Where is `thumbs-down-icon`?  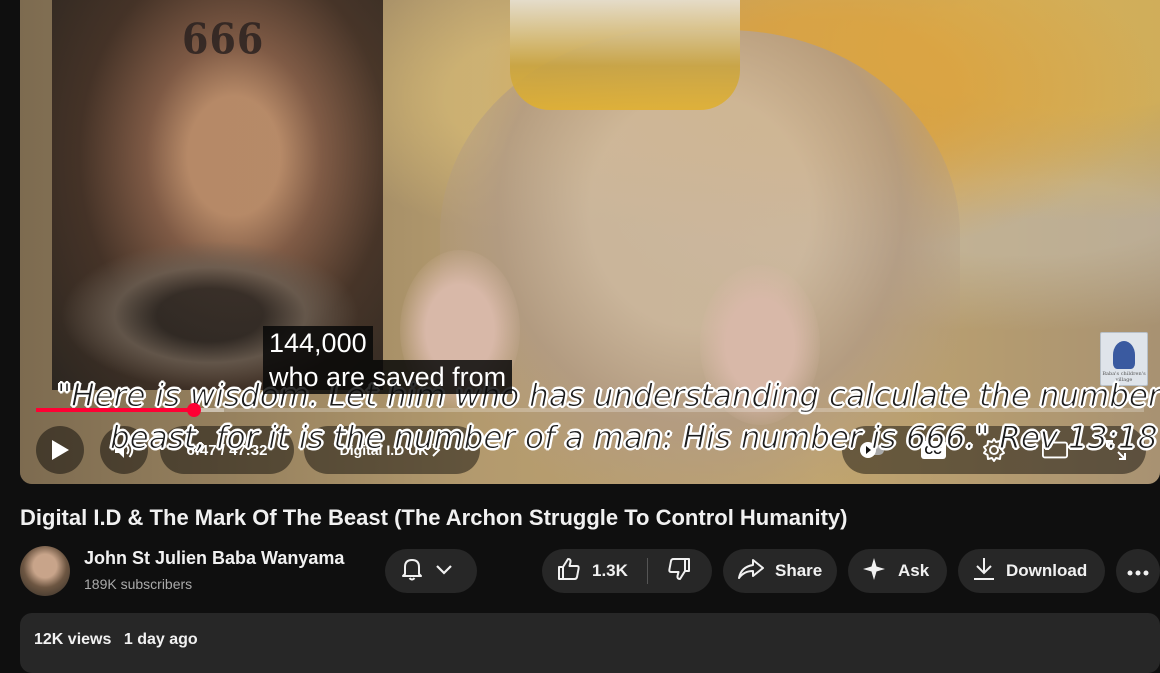 thumbs-down-icon is located at coordinates (679, 571).